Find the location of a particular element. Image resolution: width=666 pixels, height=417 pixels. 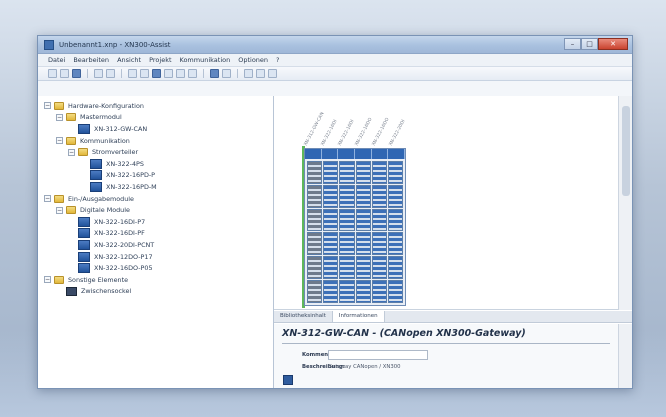

tree-item: − Sonstige Elemente is located at coordinates (158, 280).